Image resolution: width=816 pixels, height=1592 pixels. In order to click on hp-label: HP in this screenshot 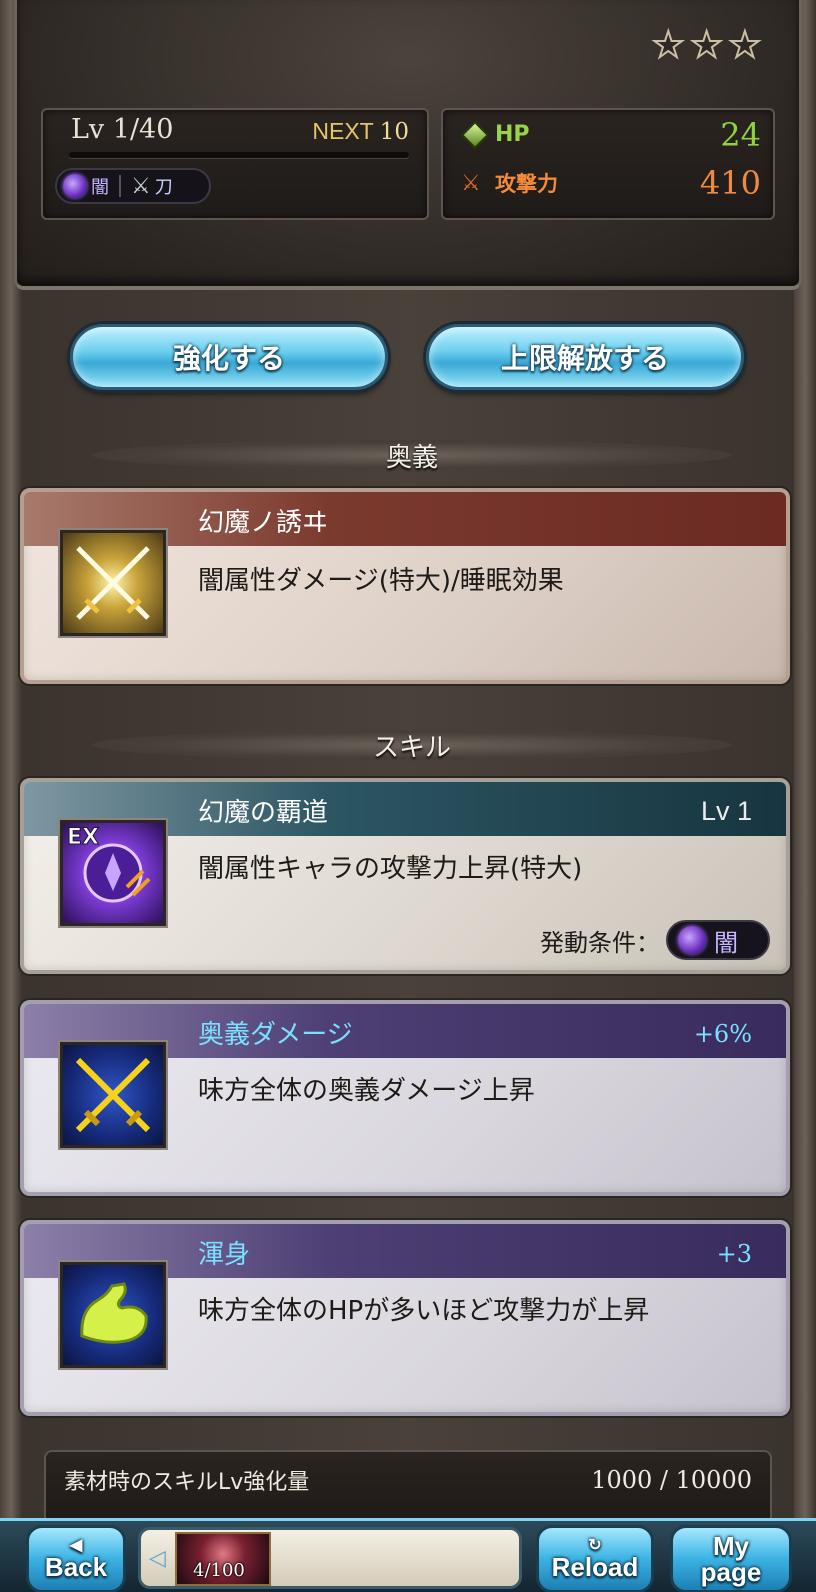, I will do `click(512, 134)`.